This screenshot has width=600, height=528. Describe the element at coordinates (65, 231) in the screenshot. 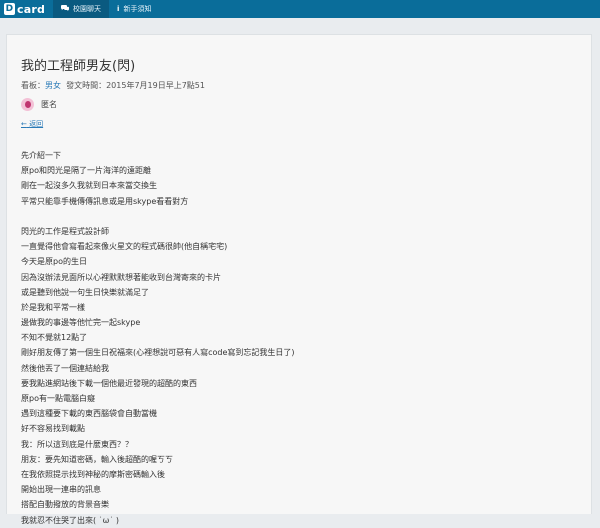

I see `post-line: 閃光的工作是程式設計師` at that location.